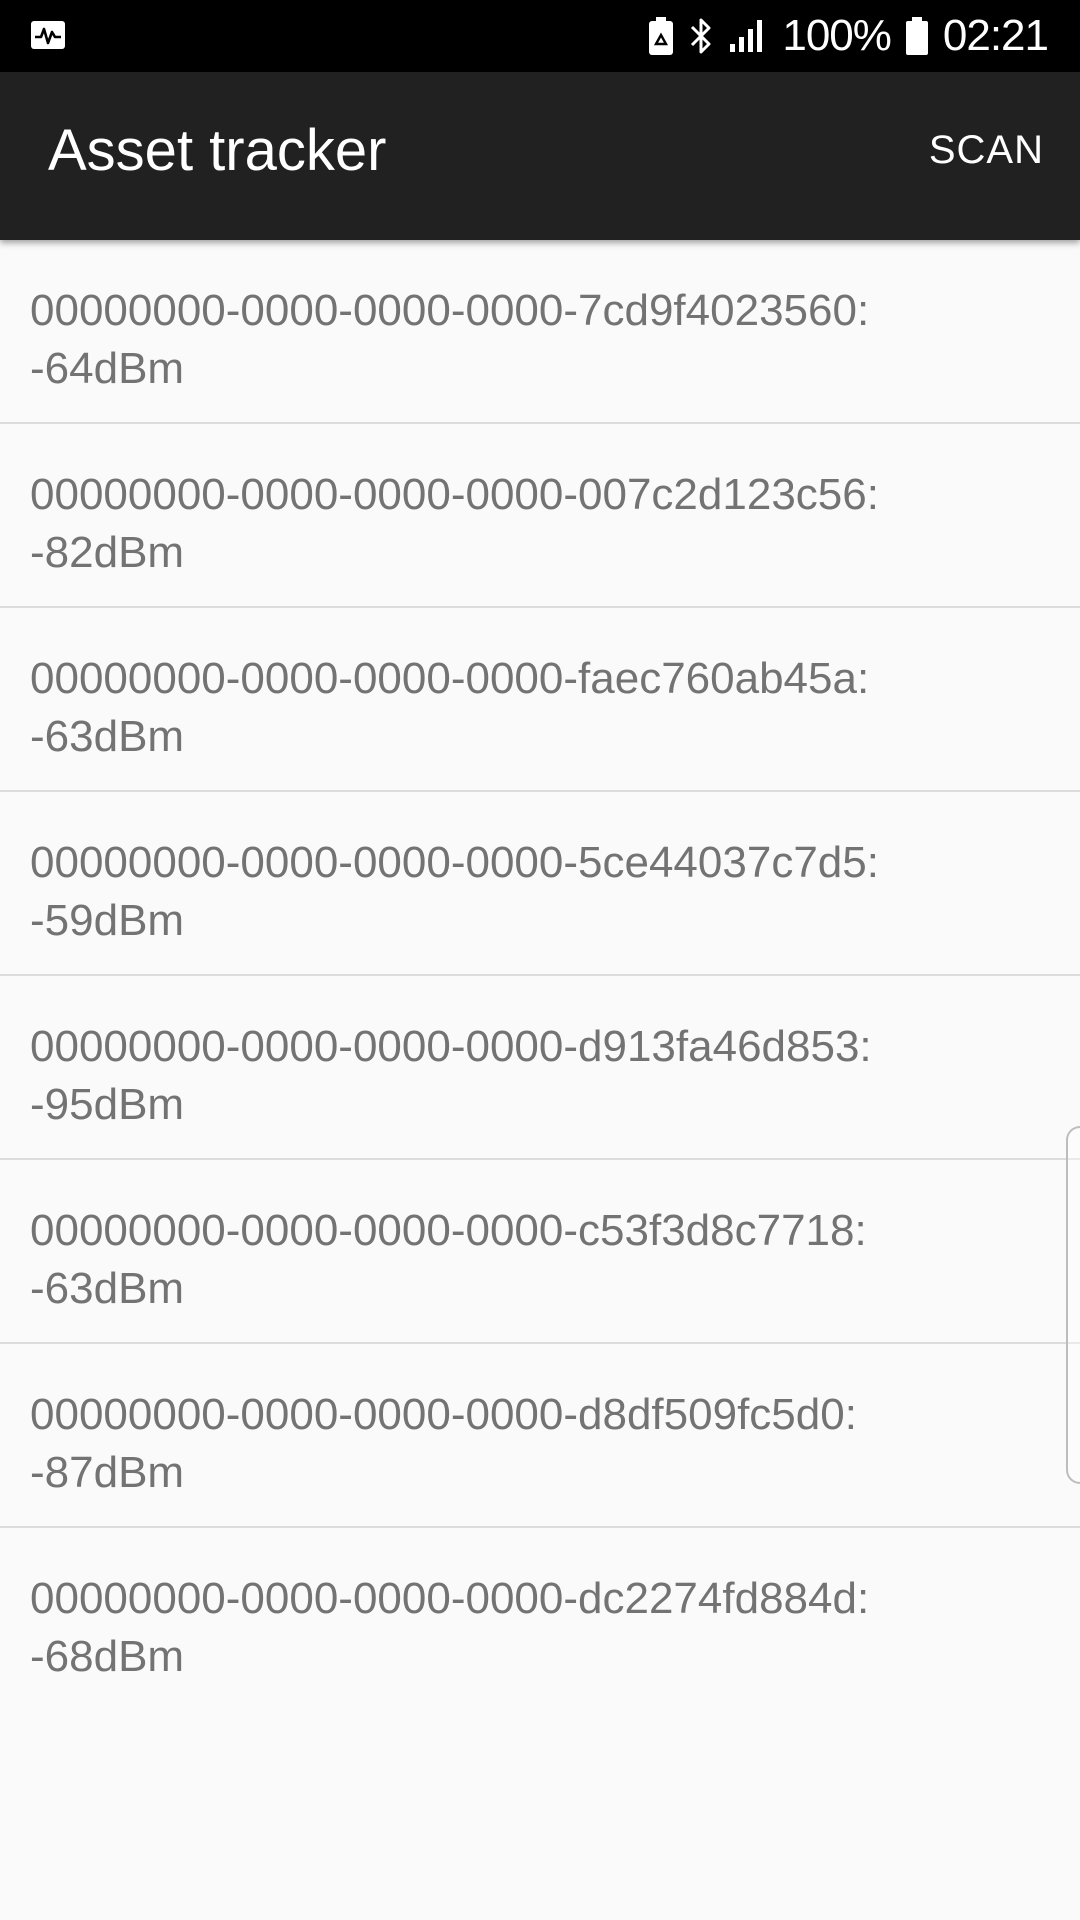  What do you see at coordinates (217, 150) in the screenshot?
I see `app-title: Asset tracker` at bounding box center [217, 150].